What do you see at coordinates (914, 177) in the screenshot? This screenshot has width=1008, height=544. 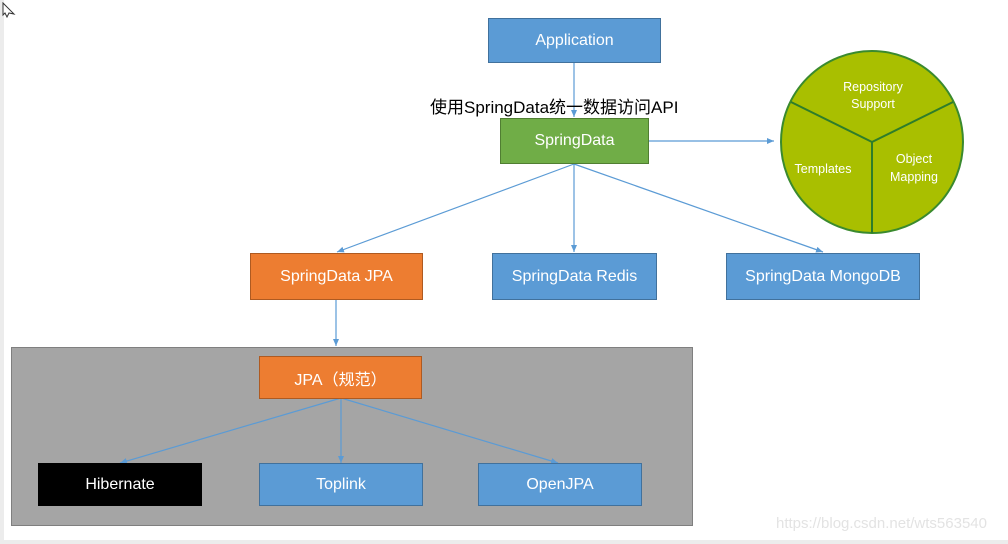 I see `feature-object-line2: Mapping` at bounding box center [914, 177].